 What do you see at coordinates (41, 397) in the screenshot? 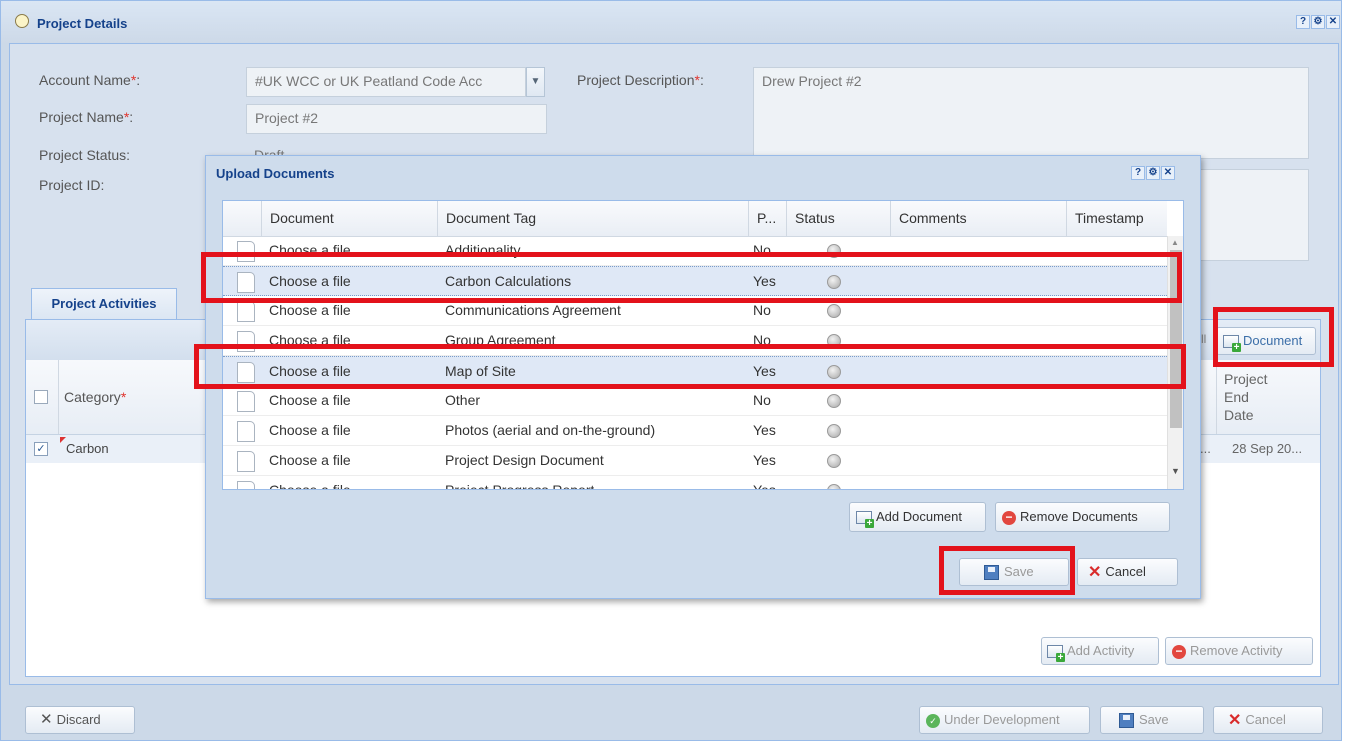
I see `select-all-checkbox` at bounding box center [41, 397].